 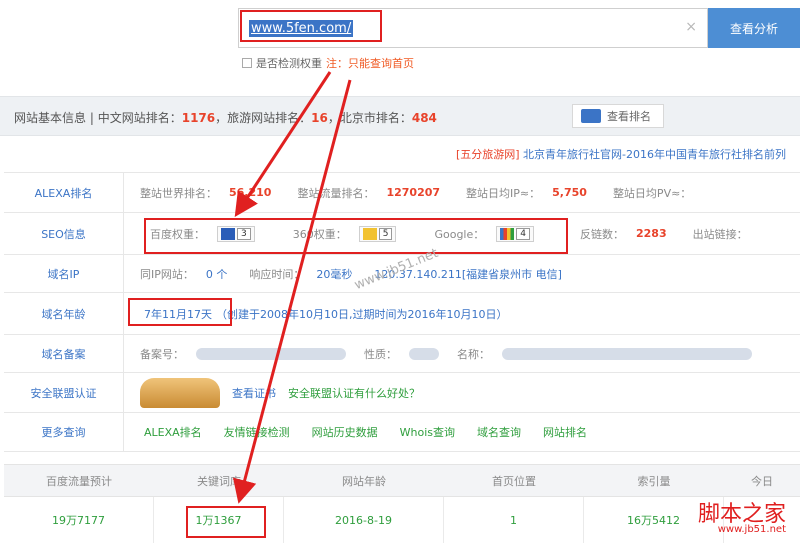 What do you see at coordinates (364, 481) in the screenshot?
I see `header-site-age: 网站年龄` at bounding box center [364, 481].